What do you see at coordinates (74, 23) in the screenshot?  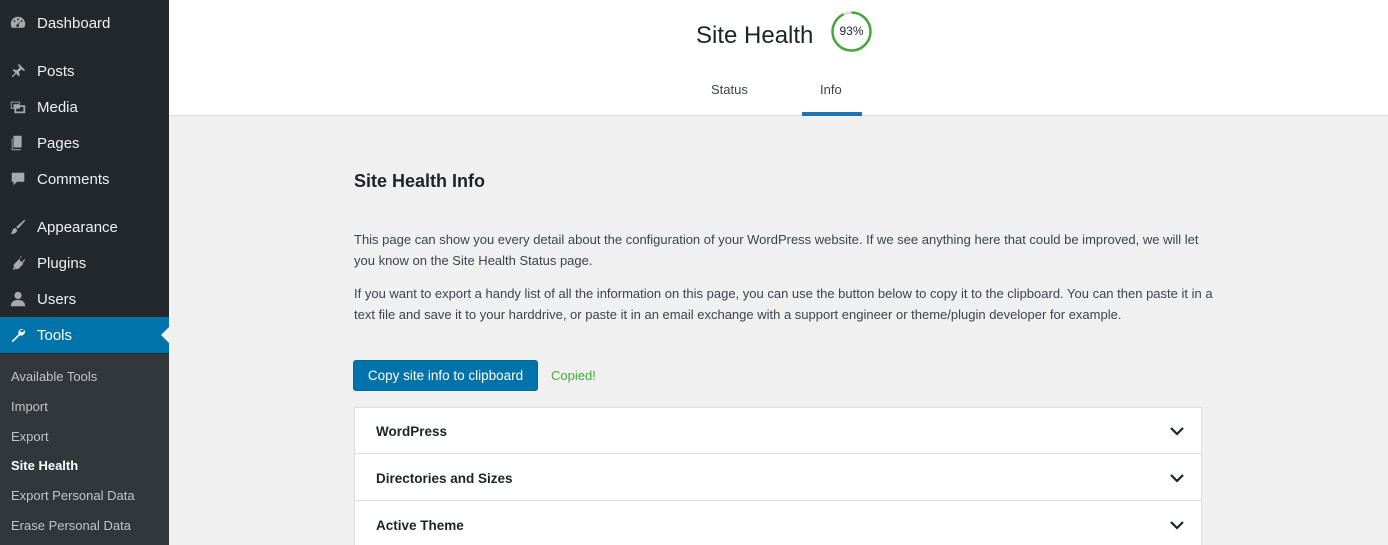 I see `menu-label: Dashboard` at bounding box center [74, 23].